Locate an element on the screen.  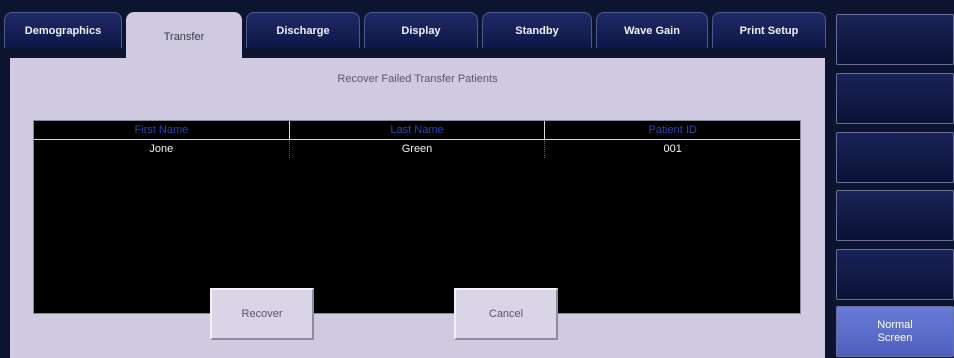
side-button-column: Normal Screen is located at coordinates (895, 179).